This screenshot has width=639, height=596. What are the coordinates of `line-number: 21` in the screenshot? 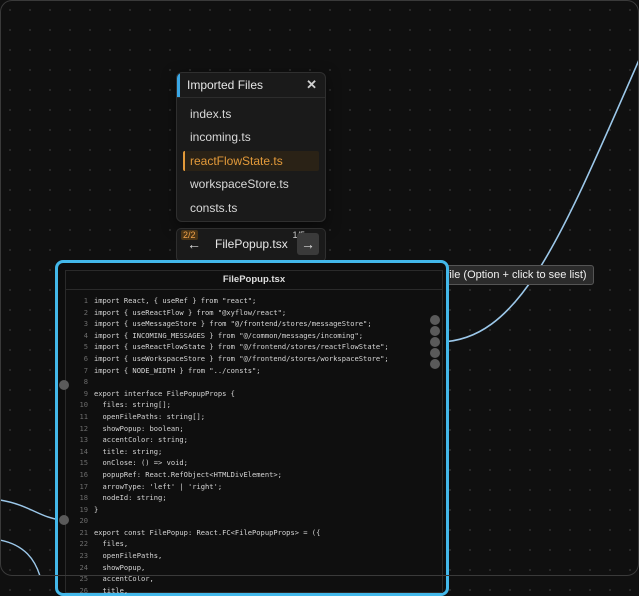 It's located at (83, 532).